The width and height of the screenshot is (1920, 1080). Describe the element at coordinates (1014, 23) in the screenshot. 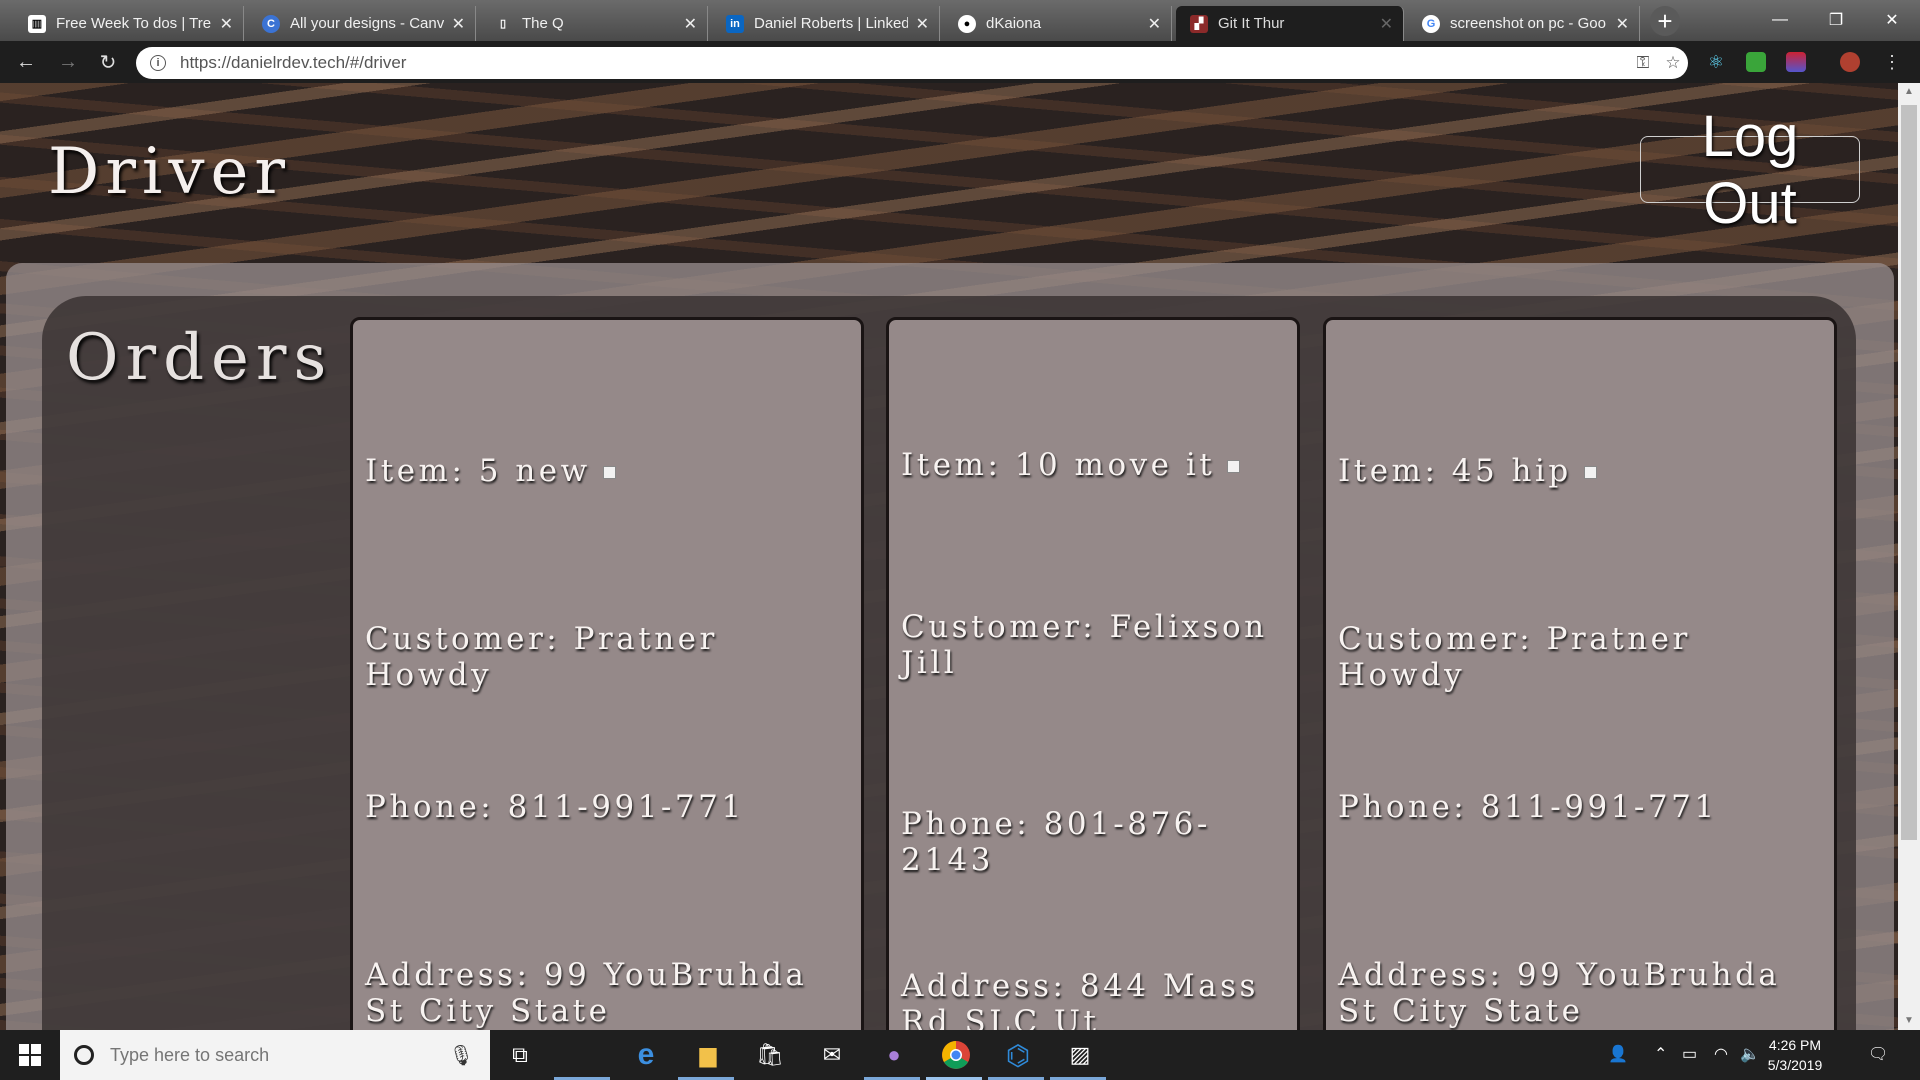

I see `tab-title: dKaiona` at that location.